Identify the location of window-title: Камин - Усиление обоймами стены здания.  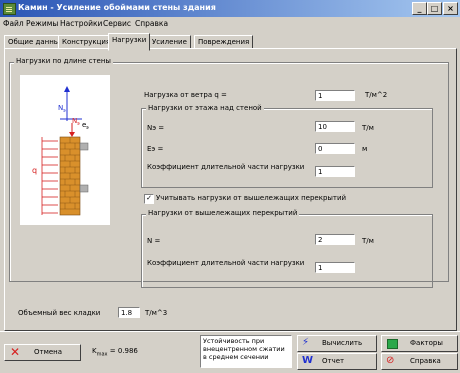
(117, 7).